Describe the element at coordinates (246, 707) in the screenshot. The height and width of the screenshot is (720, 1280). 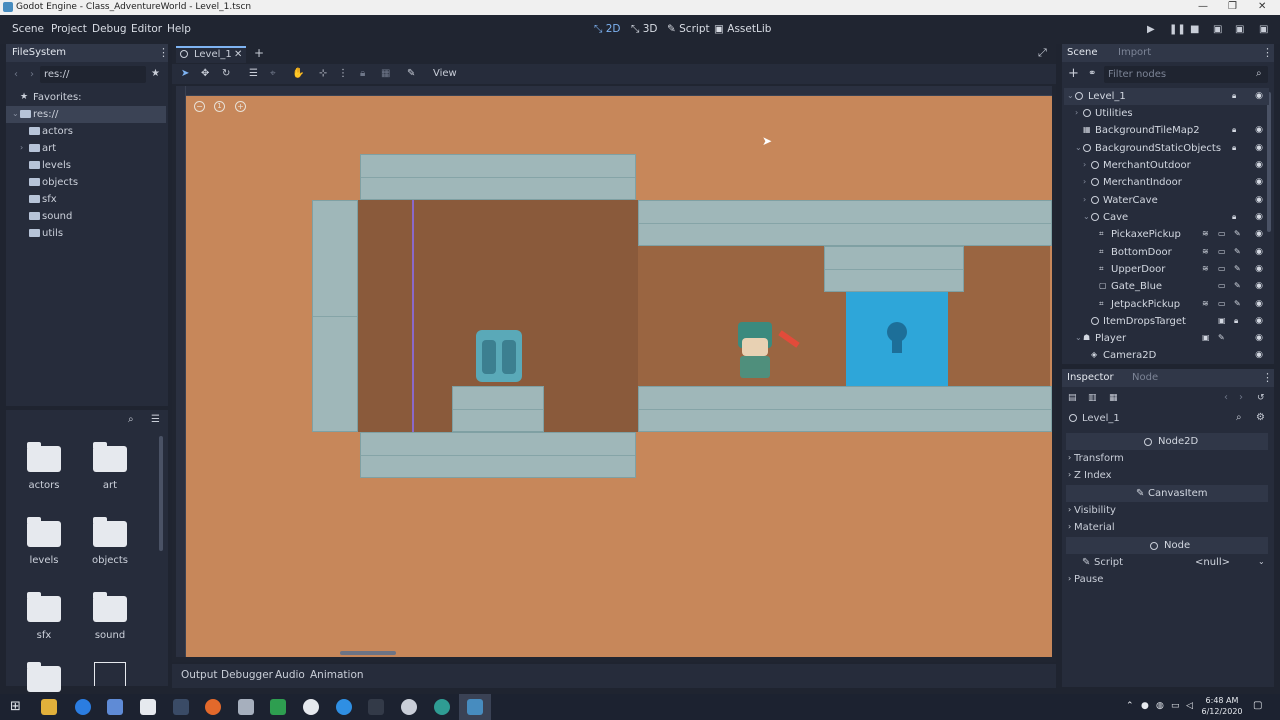
I see `app-icon` at that location.